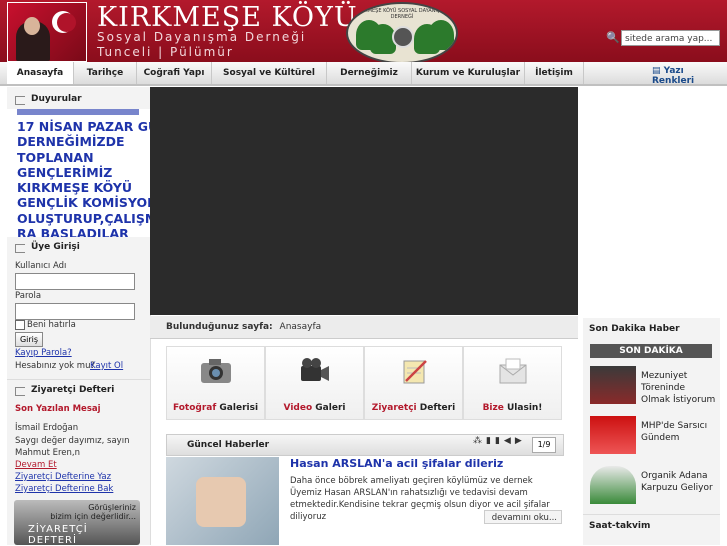  I want to click on news-headline: Hasan ARSLAN'a acil şifalar dileriz, so click(396, 463).